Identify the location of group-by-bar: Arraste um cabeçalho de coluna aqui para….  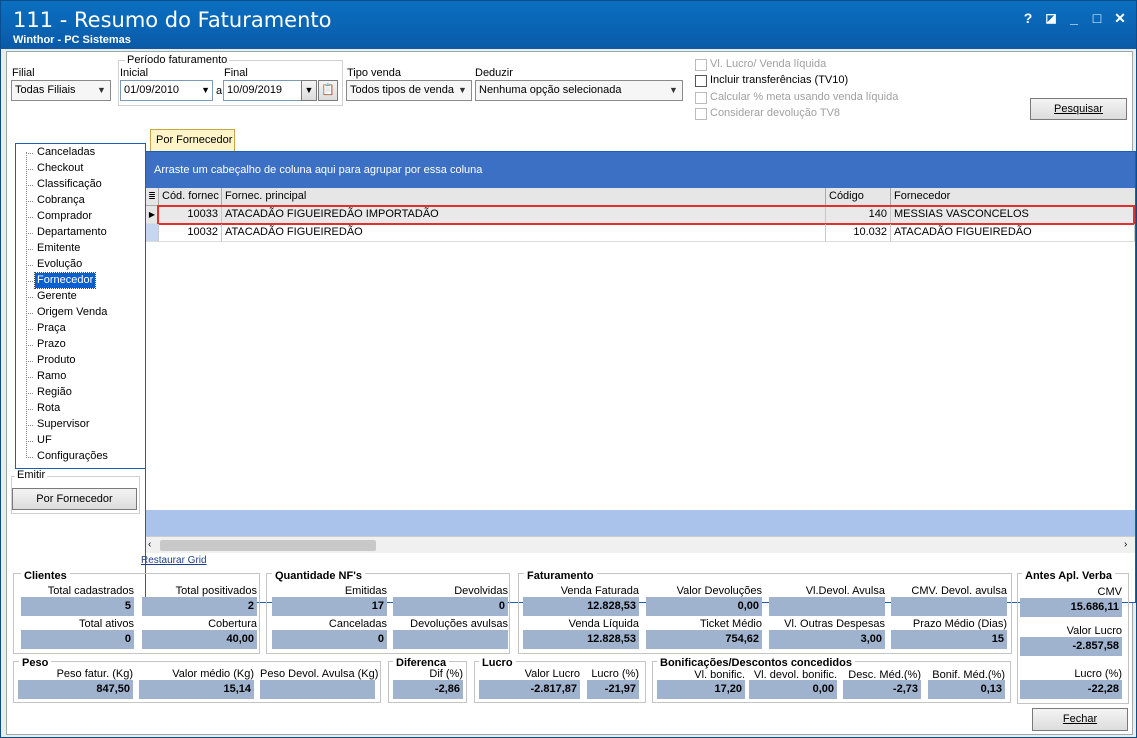
(640, 170).